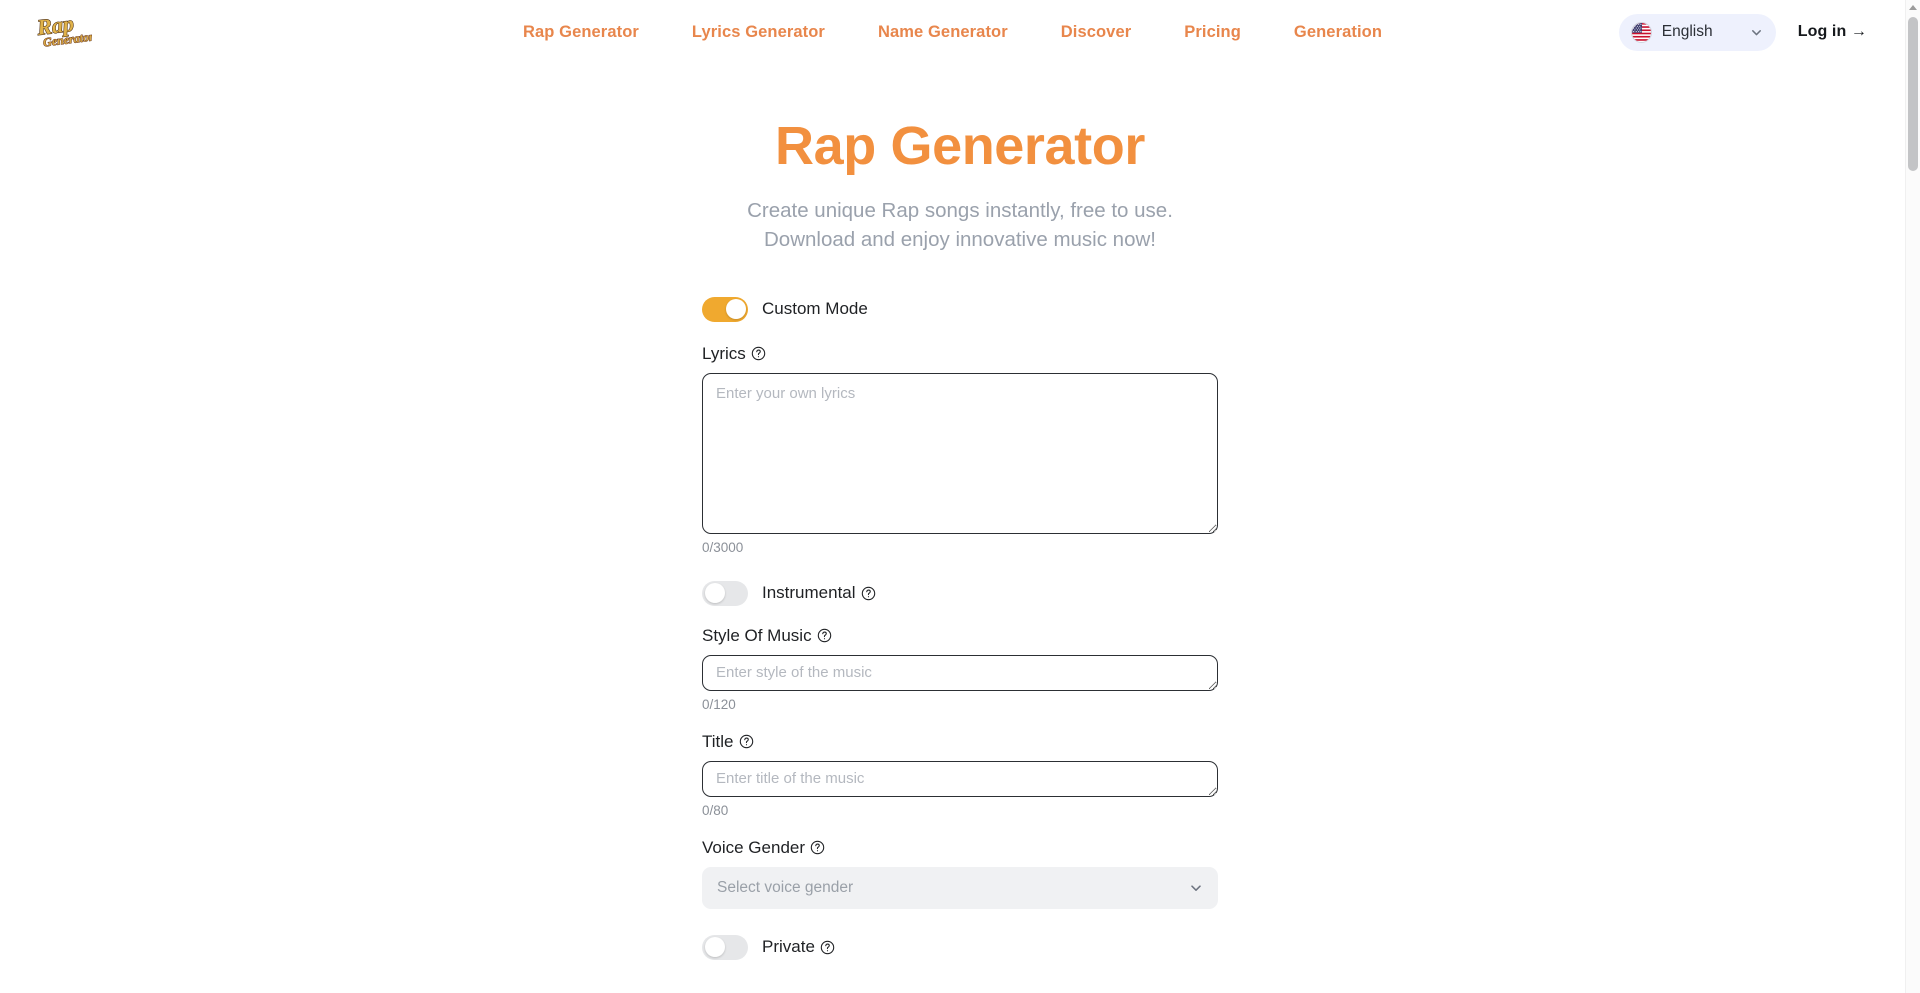 The height and width of the screenshot is (993, 1920). What do you see at coordinates (1212, 32) in the screenshot?
I see `nav-item-pricing: Pricing` at bounding box center [1212, 32].